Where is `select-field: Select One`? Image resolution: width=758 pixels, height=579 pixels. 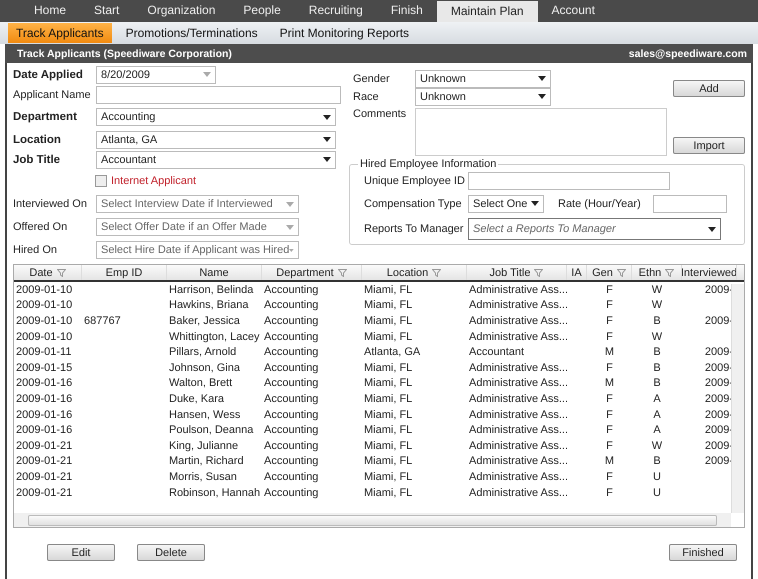
select-field: Select One is located at coordinates (506, 203).